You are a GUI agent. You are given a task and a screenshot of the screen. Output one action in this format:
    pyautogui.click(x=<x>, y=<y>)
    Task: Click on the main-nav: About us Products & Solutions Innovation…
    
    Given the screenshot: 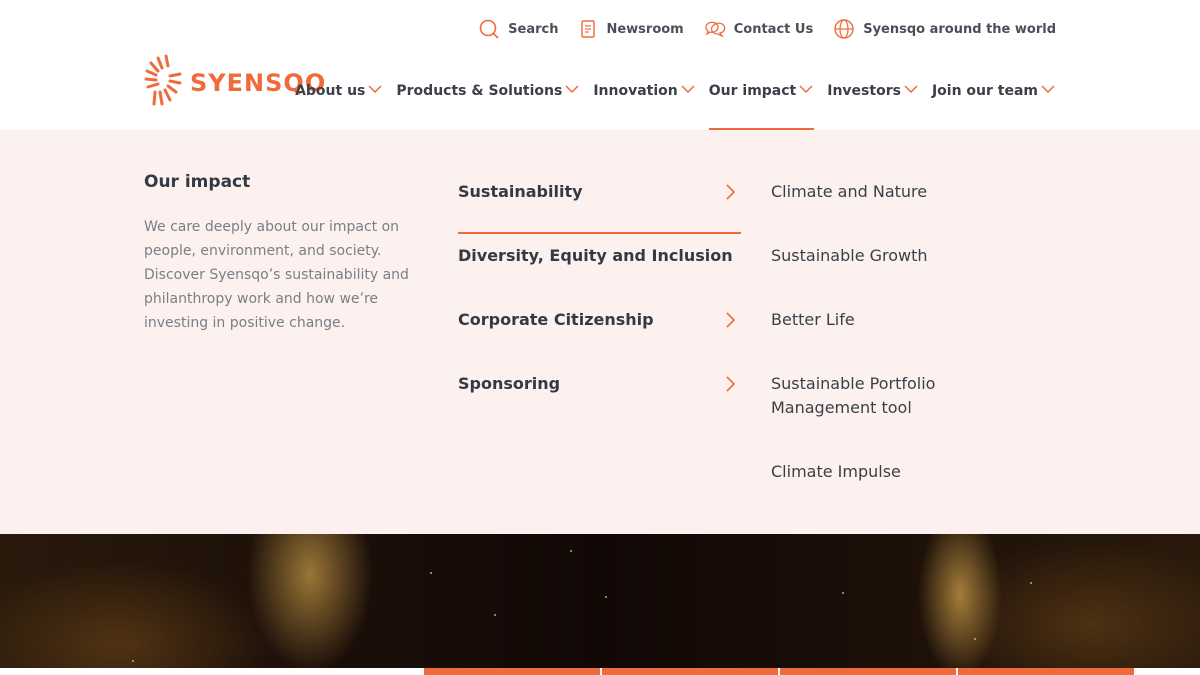 What is the action you would take?
    pyautogui.click(x=675, y=105)
    